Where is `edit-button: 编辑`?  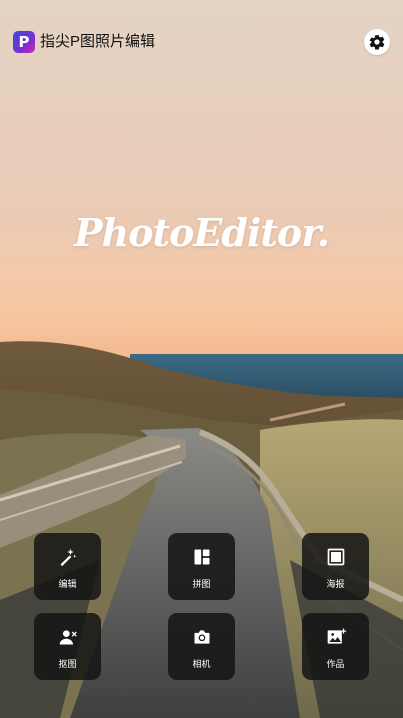 edit-button: 编辑 is located at coordinates (67, 566).